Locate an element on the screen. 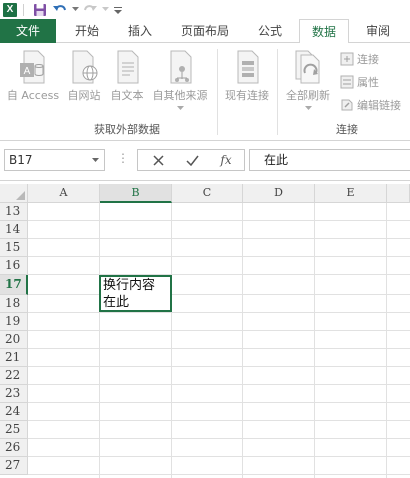  row-header-20: 20 is located at coordinates (14, 340).